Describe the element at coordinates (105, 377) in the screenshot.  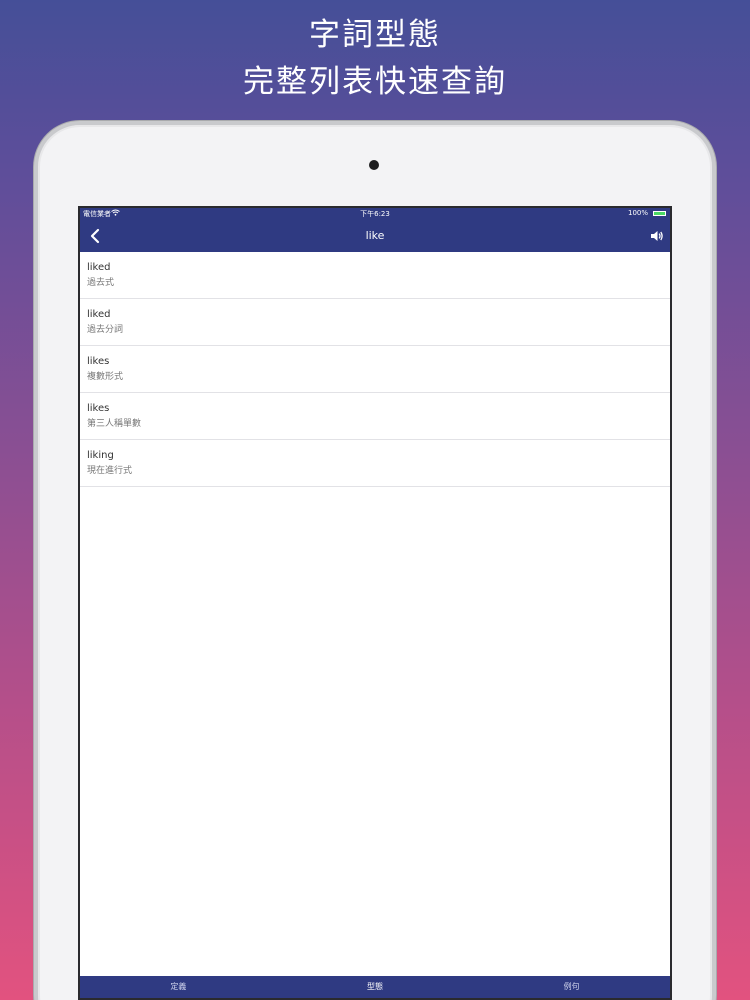
I see `form-type: 複數形式` at that location.